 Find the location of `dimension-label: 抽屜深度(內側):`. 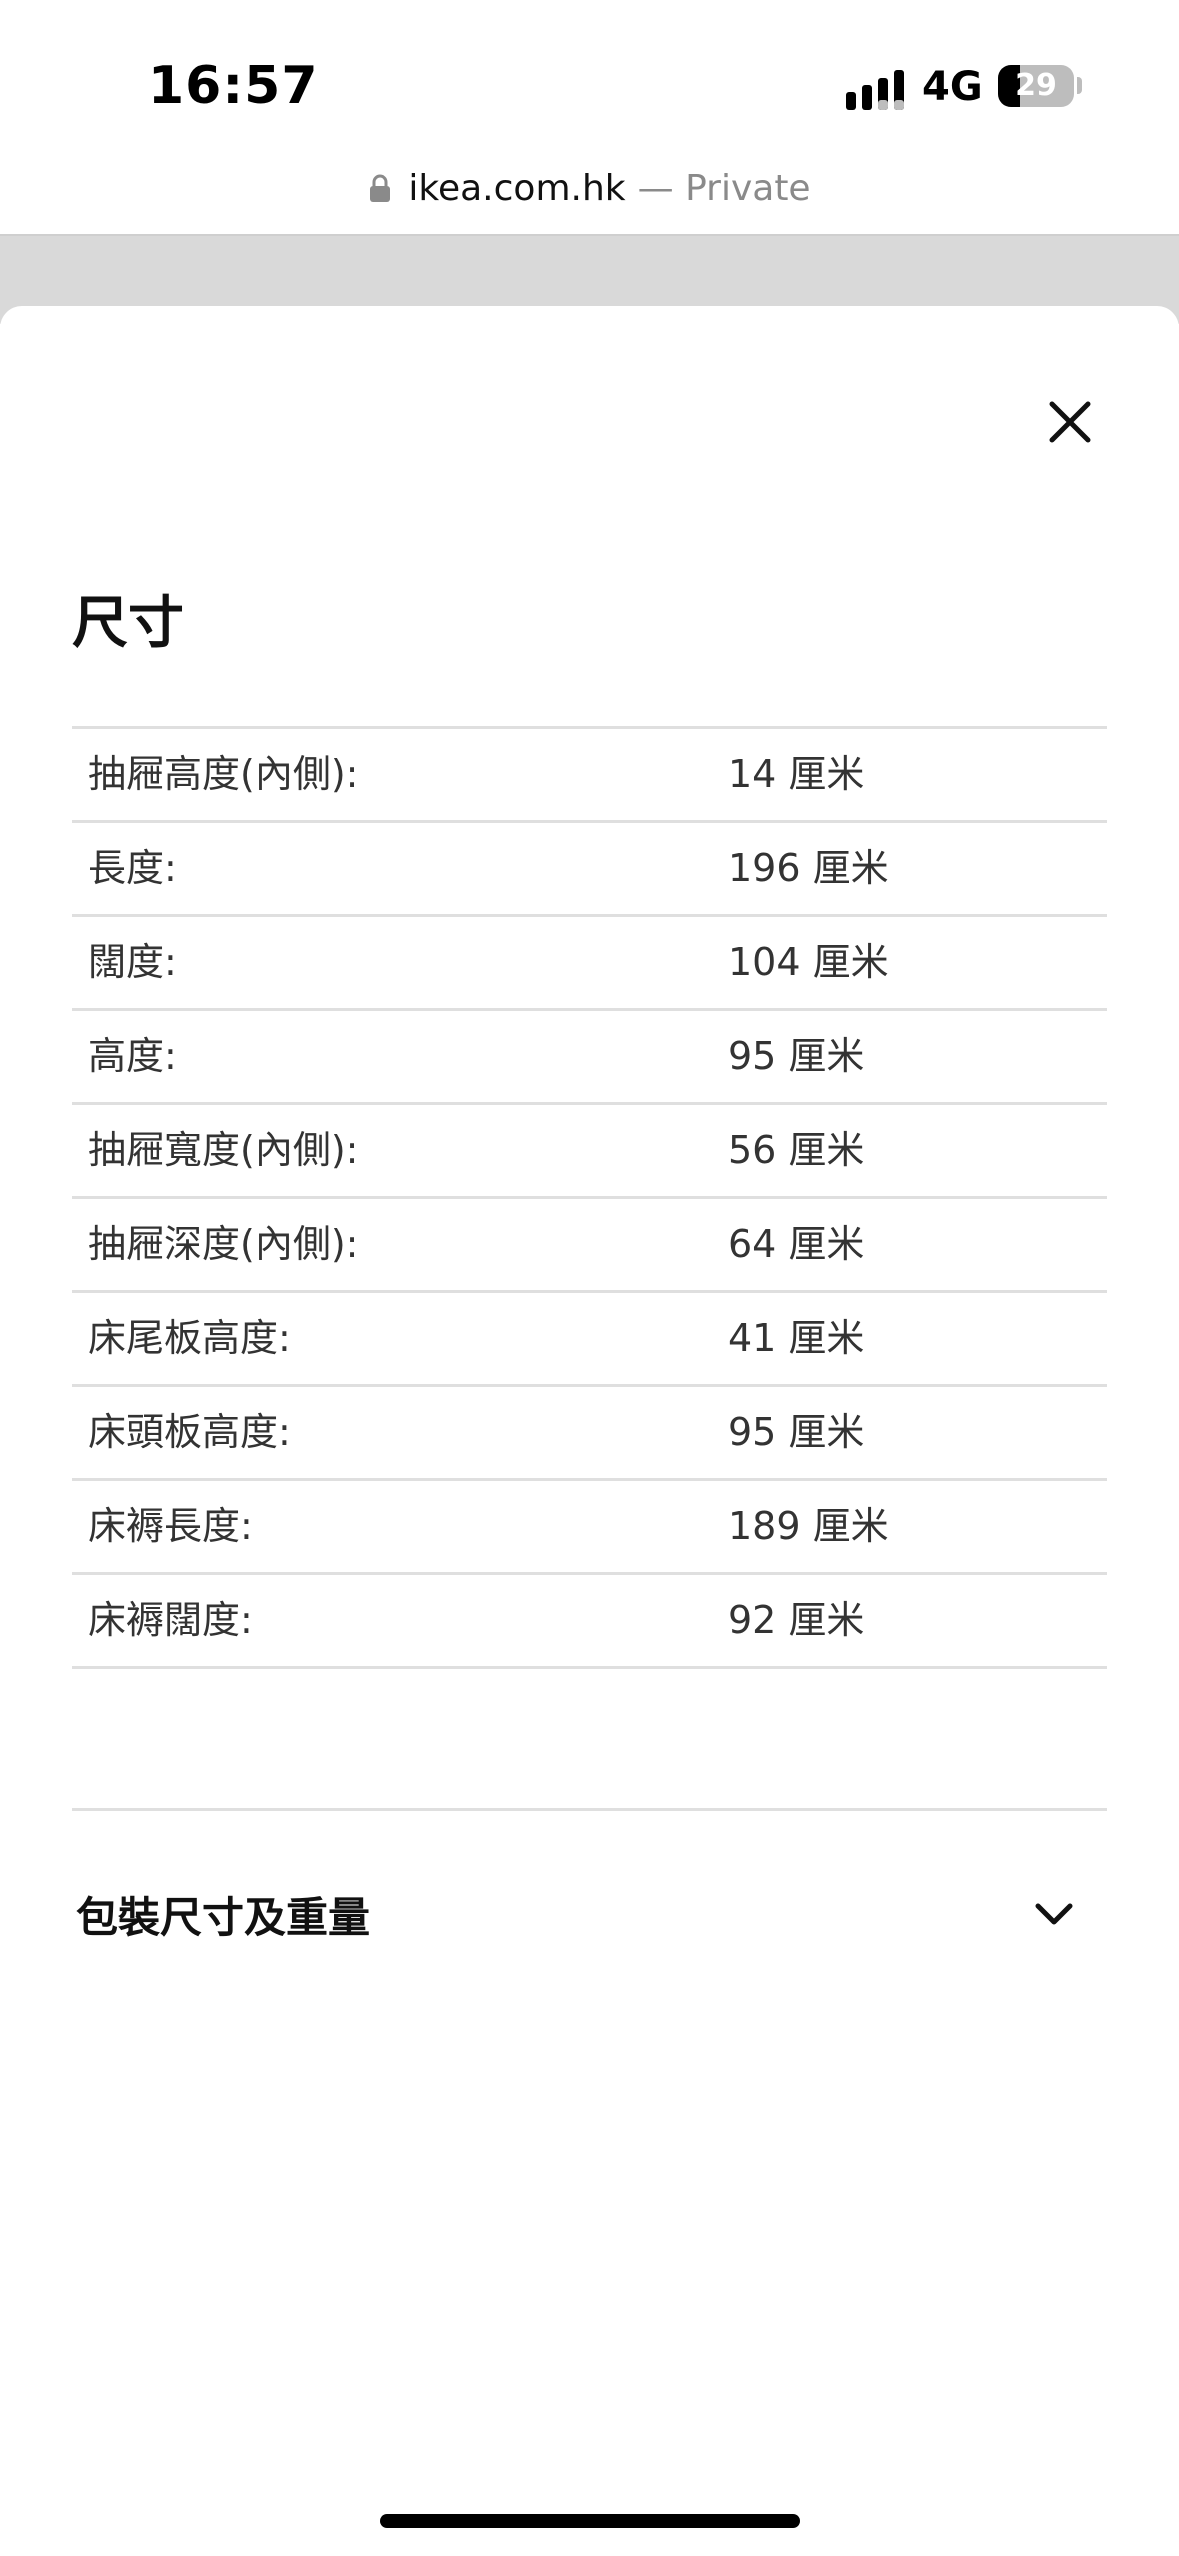

dimension-label: 抽屜深度(內側): is located at coordinates (223, 1244).